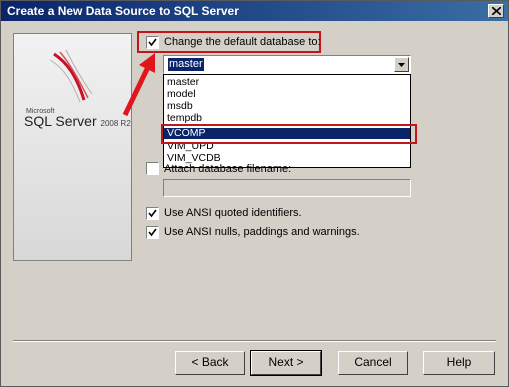 This screenshot has height=387, width=509. Describe the element at coordinates (242, 42) in the screenshot. I see `change-default-db-label: Change the default database to:` at that location.